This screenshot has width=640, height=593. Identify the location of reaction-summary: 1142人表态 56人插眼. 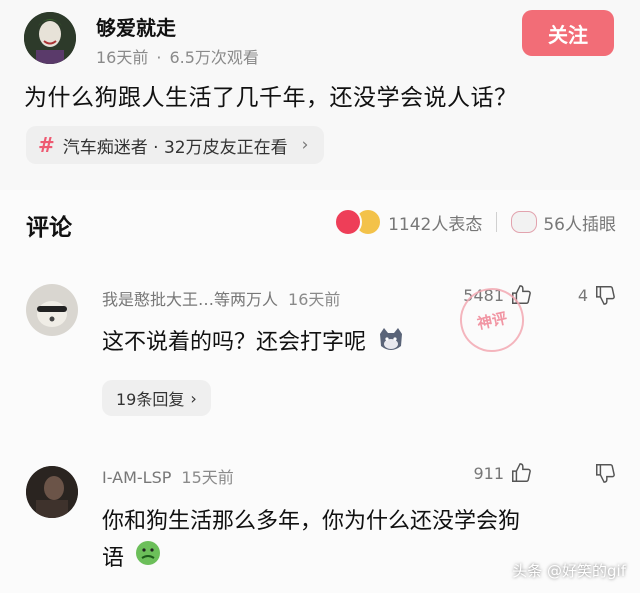
(475, 222).